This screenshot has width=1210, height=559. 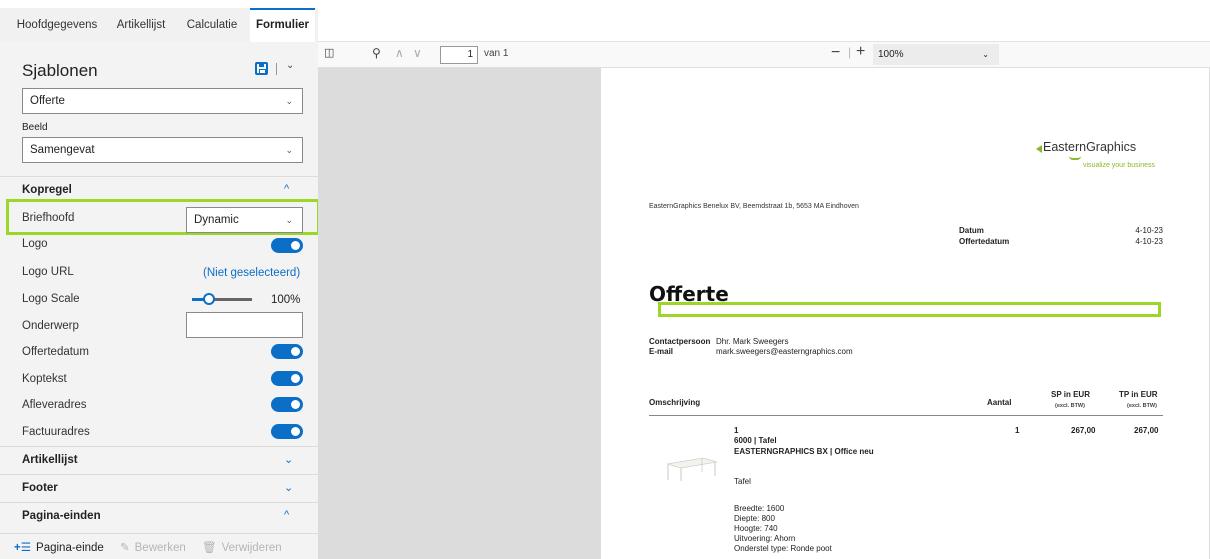 I want to click on edit-label: Bewerken, so click(x=160, y=548).